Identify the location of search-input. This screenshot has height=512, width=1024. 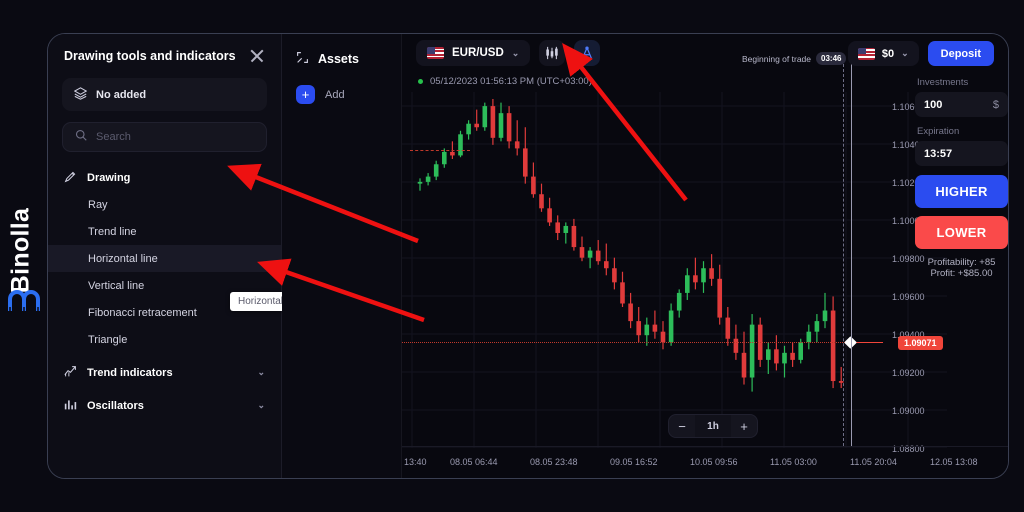
(175, 137).